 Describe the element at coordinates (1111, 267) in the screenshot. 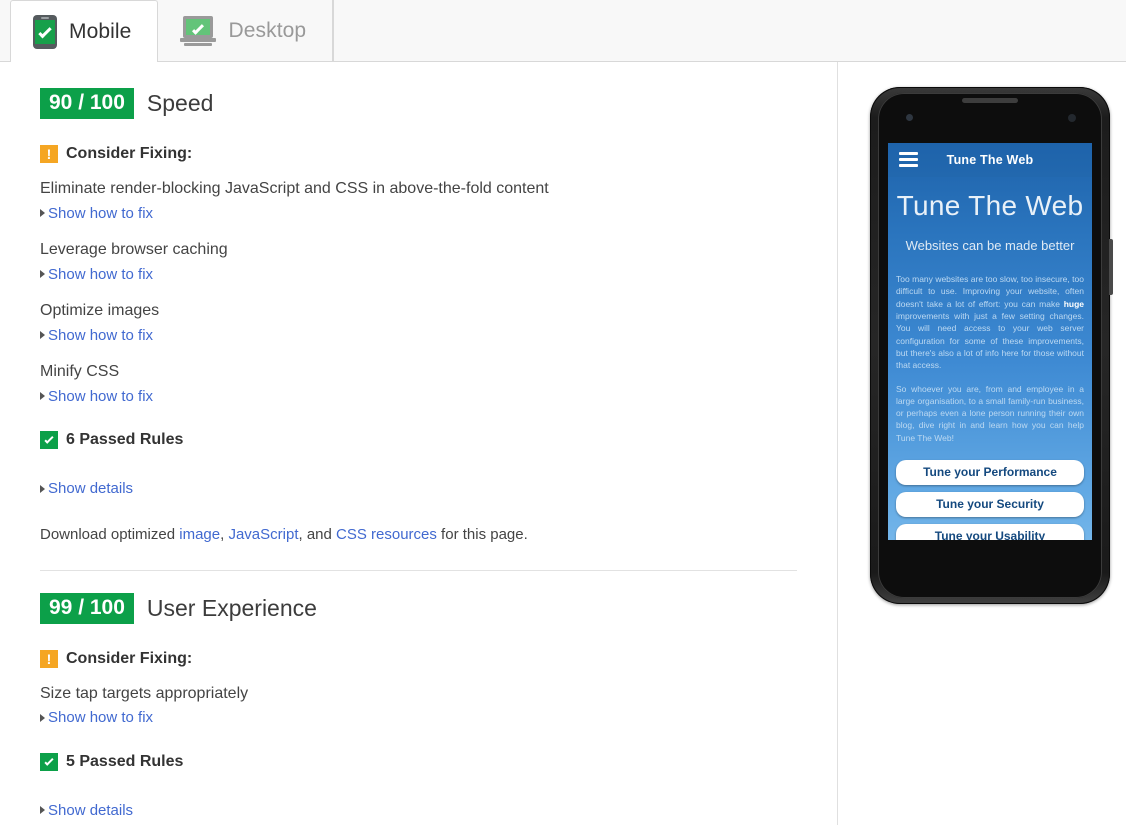

I see `phone-side-button` at that location.